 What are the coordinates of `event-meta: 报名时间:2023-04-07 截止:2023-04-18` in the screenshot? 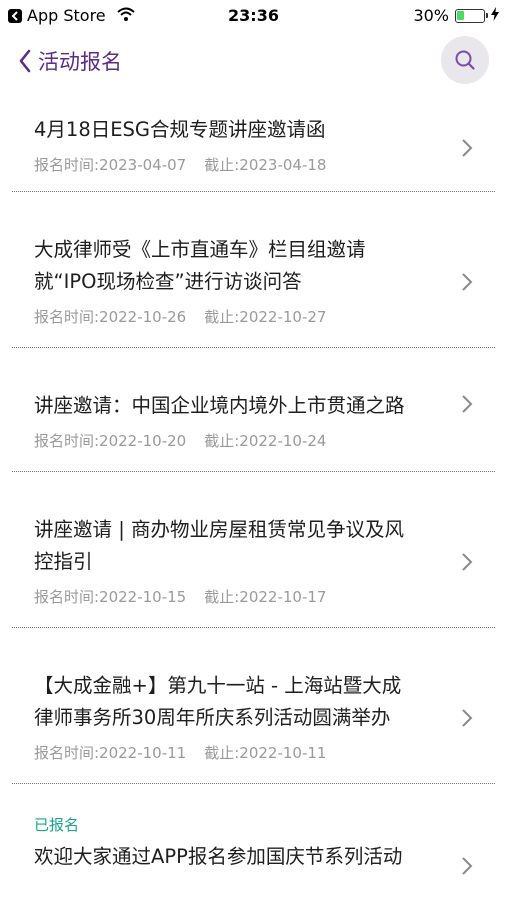 It's located at (253, 164).